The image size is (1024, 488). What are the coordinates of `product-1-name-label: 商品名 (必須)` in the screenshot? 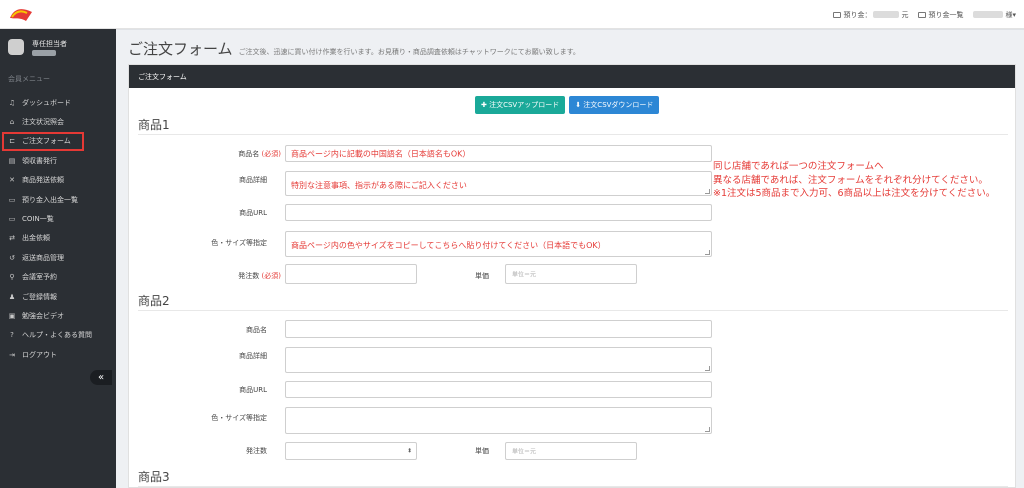 It's located at (221, 154).